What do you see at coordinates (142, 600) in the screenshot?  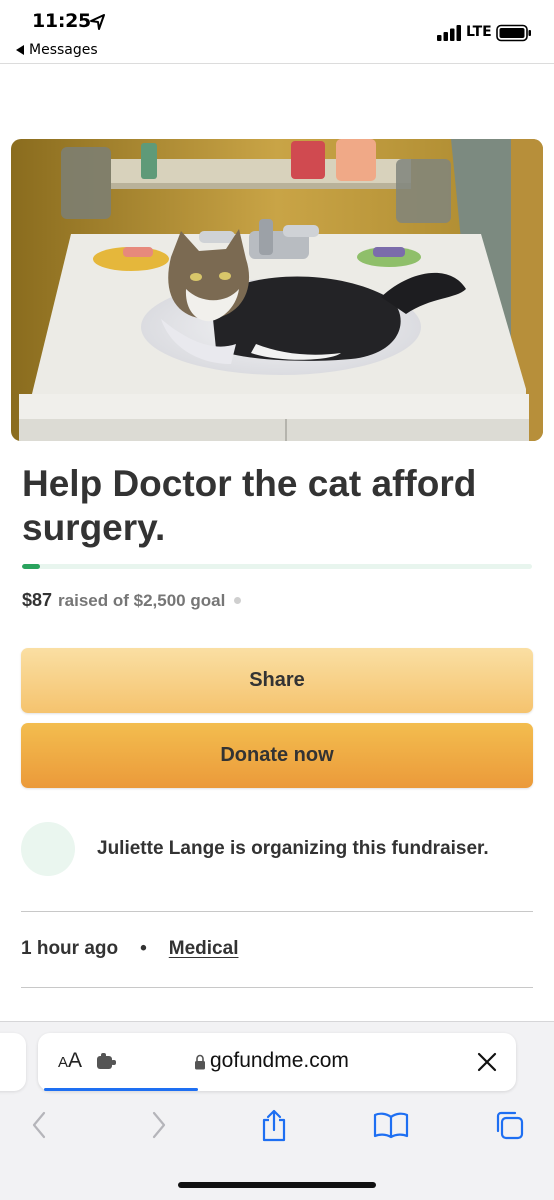 I see `raised-goal-text: raised of $2,500 goal` at bounding box center [142, 600].